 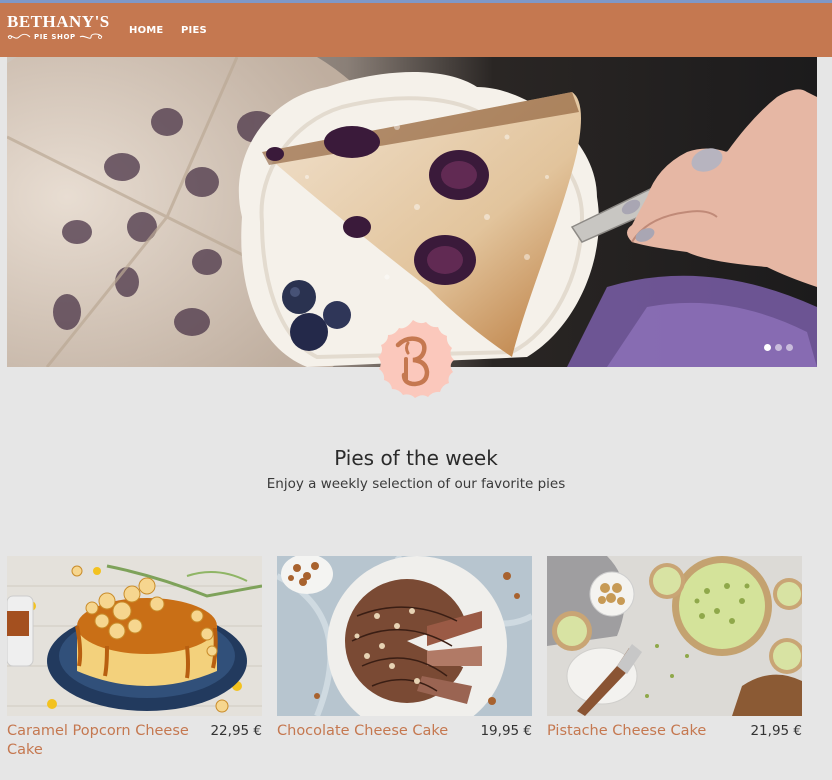 I want to click on navbar: BETHANY'S PIE SHOP HOME PIES, so click(x=416, y=30).